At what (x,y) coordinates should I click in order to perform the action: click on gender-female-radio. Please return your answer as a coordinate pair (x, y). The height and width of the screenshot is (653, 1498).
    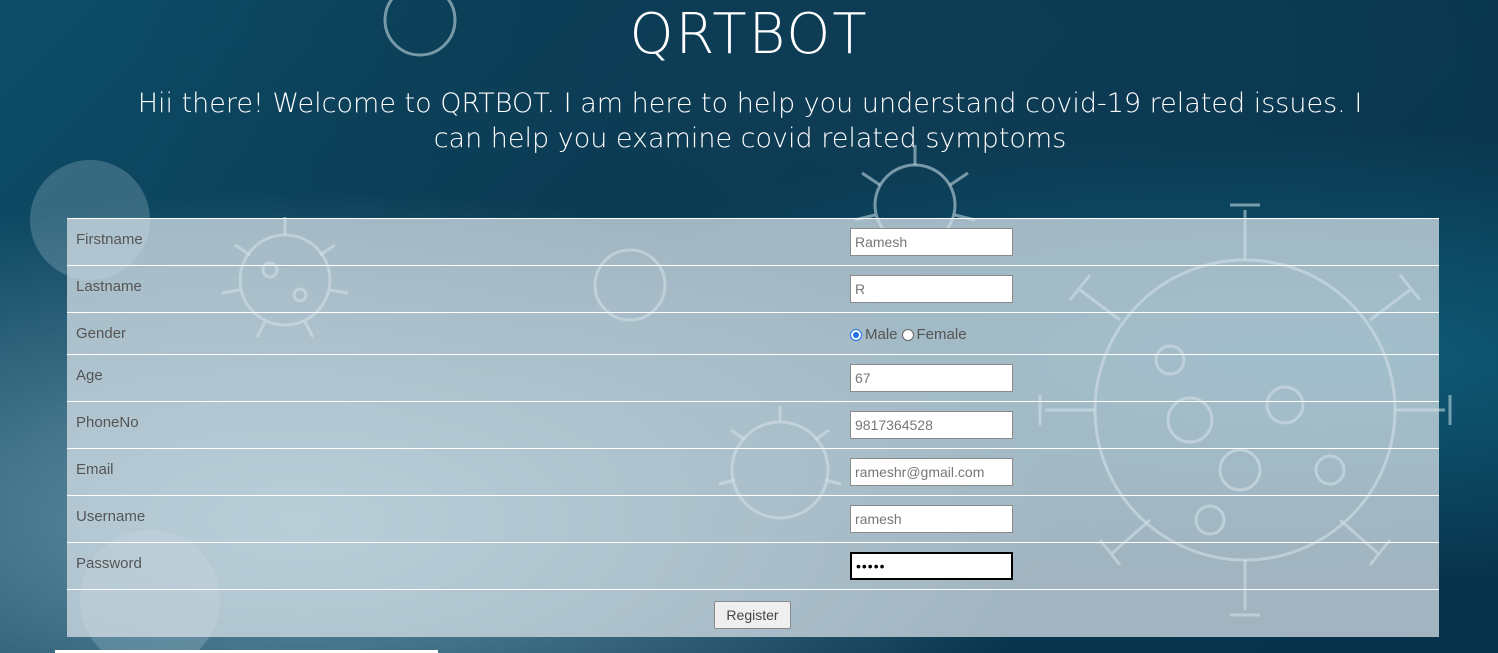
    Looking at the image, I should click on (907, 334).